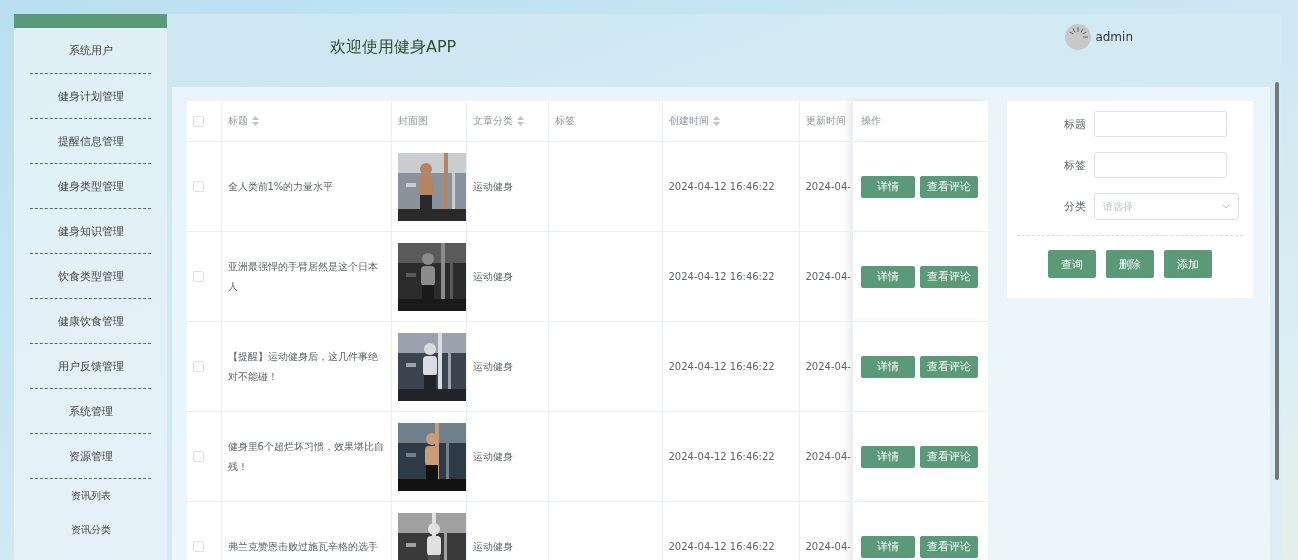 The width and height of the screenshot is (1298, 560). What do you see at coordinates (1075, 124) in the screenshot?
I see `field-label: 标题` at bounding box center [1075, 124].